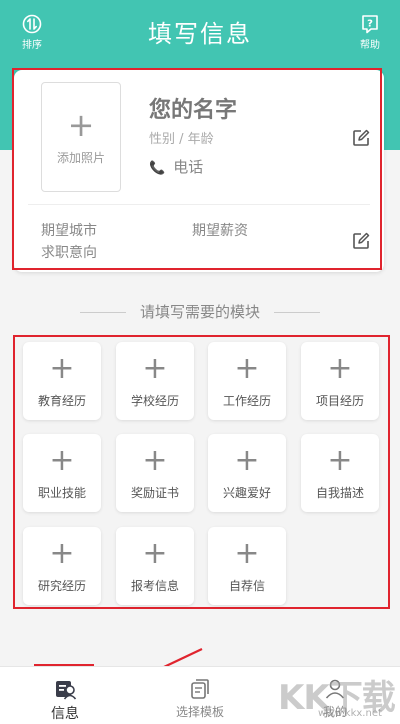  I want to click on module-education: + 教育经历, so click(62, 381).